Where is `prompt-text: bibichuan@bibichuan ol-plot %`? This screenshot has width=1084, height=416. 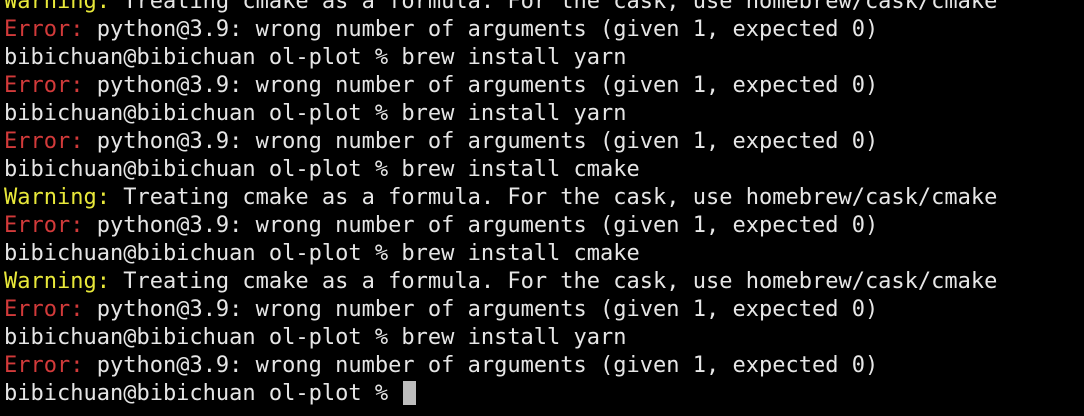 prompt-text: bibichuan@bibichuan ol-plot % is located at coordinates (203, 393).